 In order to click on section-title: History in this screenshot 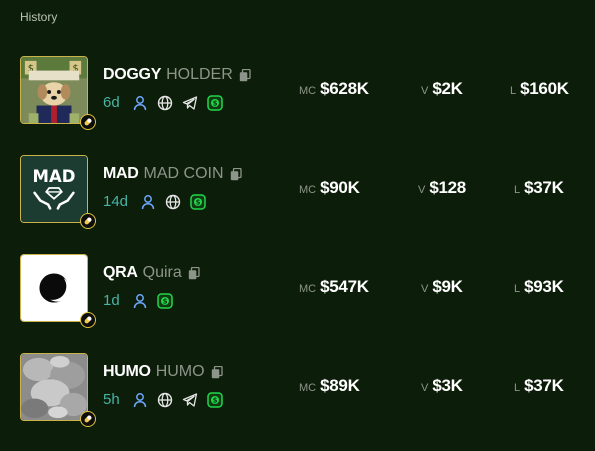, I will do `click(39, 17)`.